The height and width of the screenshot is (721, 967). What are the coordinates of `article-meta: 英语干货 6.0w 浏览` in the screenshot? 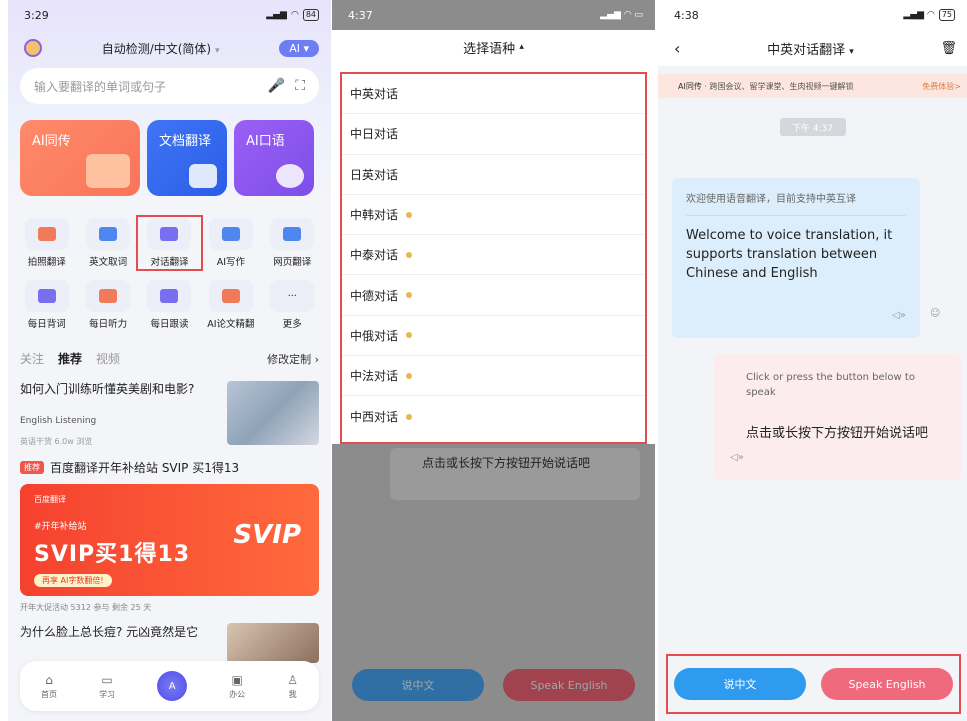 It's located at (56, 441).